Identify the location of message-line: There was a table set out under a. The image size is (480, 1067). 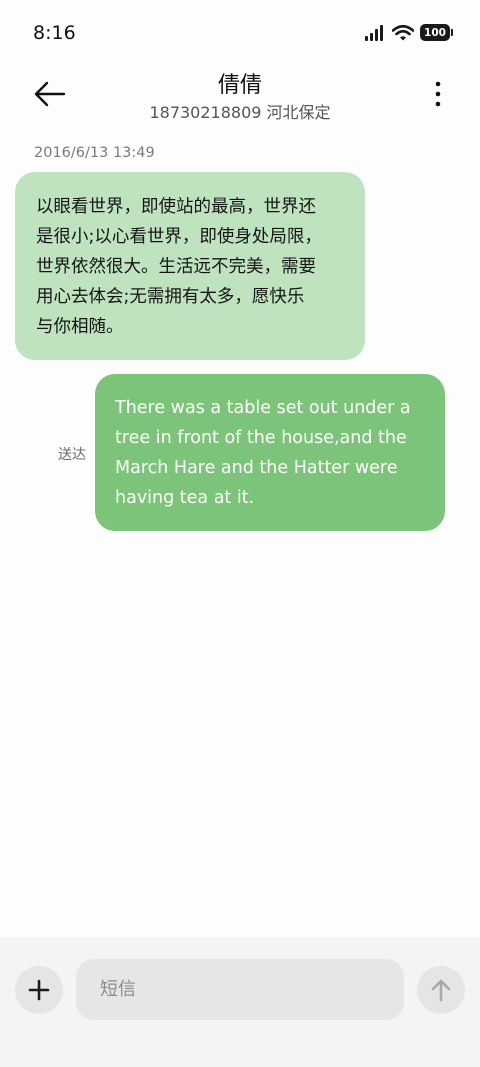
(263, 408).